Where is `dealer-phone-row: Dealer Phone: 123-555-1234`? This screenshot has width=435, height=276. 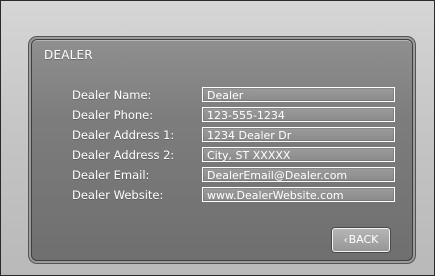 dealer-phone-row: Dealer Phone: 123-555-1234 is located at coordinates (222, 116).